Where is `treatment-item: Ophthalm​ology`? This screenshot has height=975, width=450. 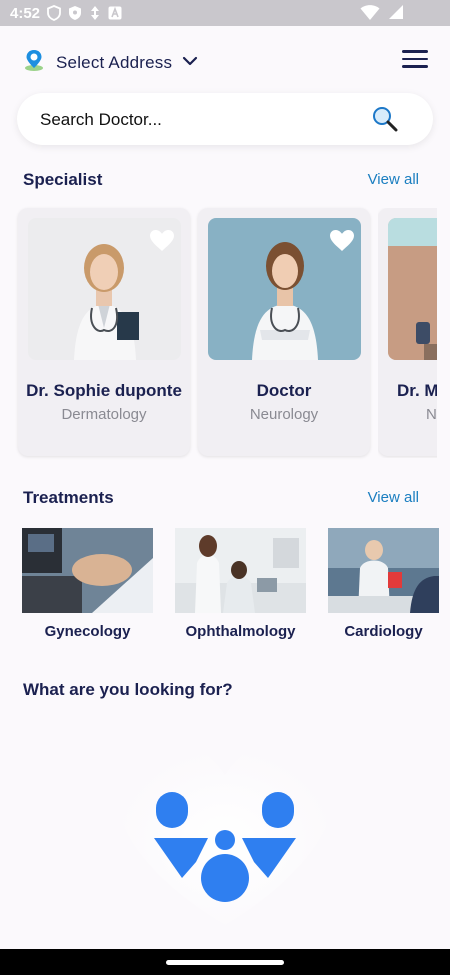
treatment-item: Ophthalm​ology is located at coordinates (240, 592).